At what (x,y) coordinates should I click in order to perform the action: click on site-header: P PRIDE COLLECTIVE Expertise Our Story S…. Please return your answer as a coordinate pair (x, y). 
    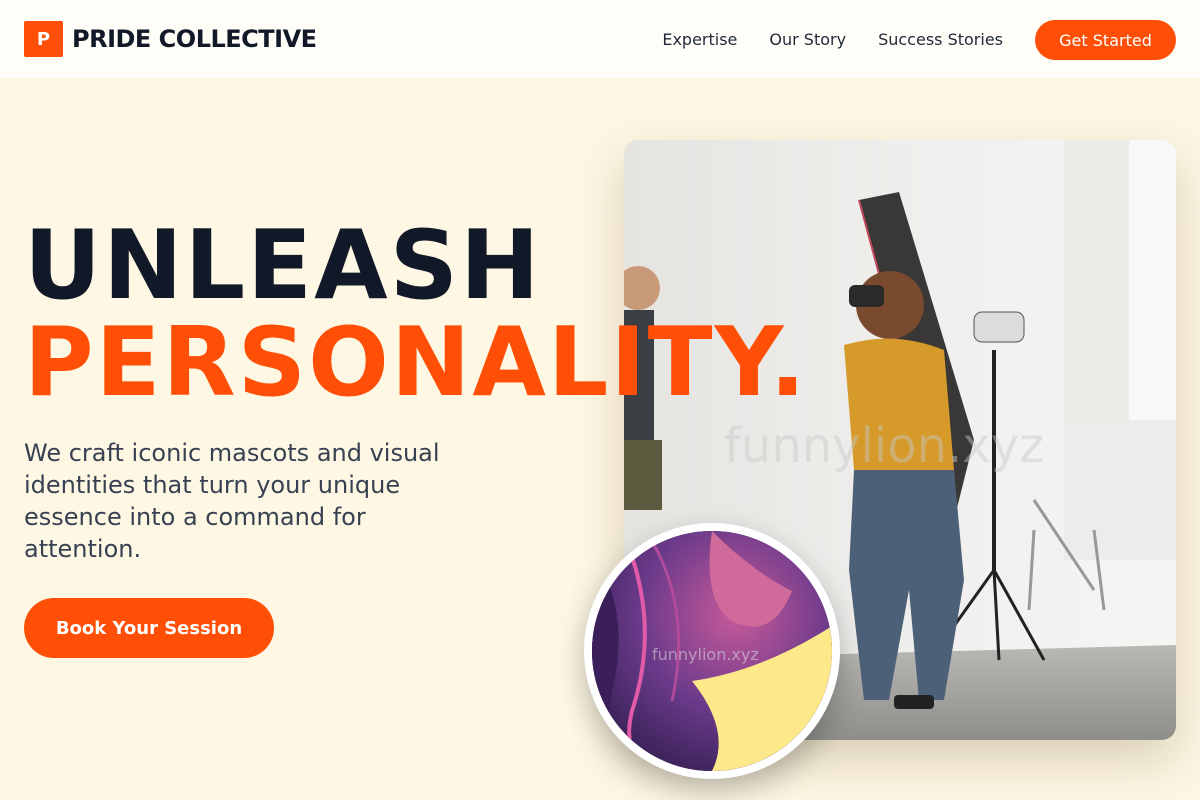
    Looking at the image, I should click on (600, 39).